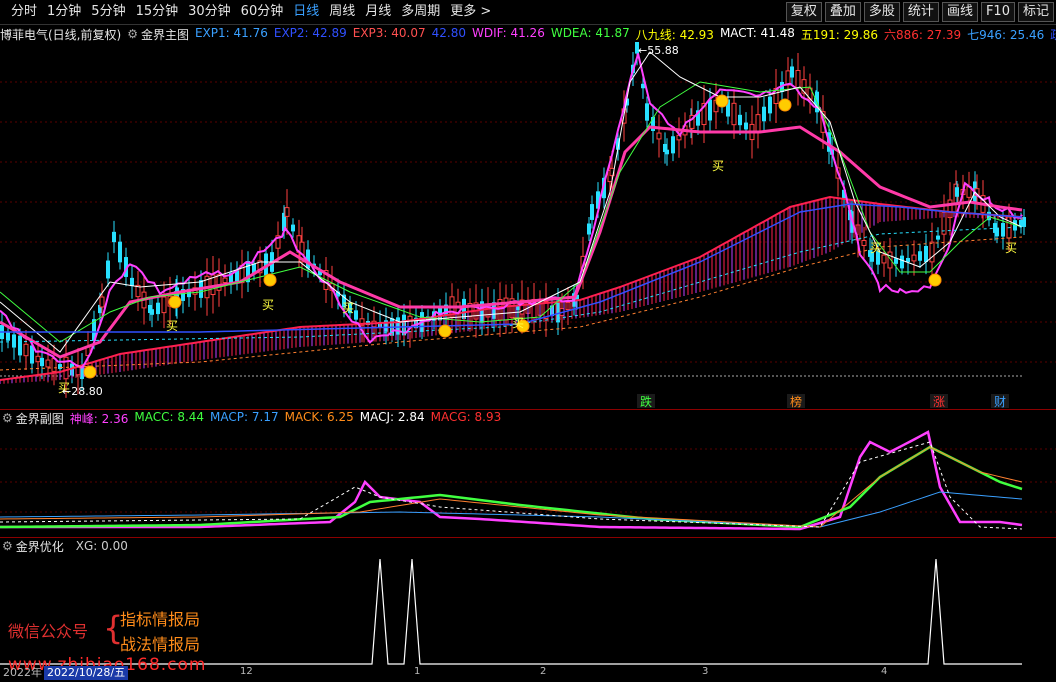  What do you see at coordinates (939, 401) in the screenshot?
I see `event-marker: 涨` at bounding box center [939, 401].